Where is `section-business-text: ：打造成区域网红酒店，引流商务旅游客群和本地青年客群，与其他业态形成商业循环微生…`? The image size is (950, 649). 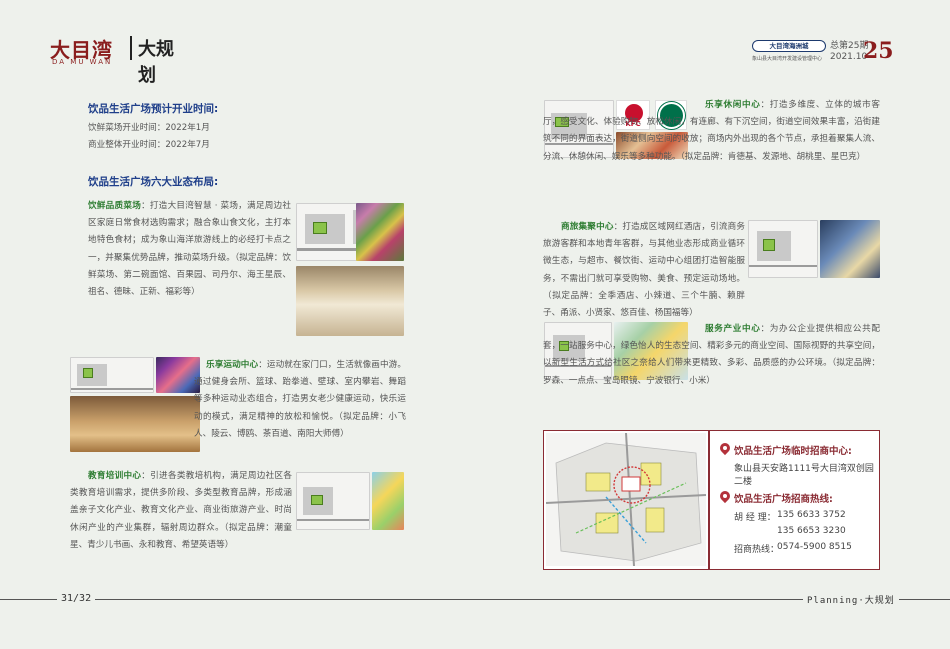 section-business-text: ：打造成区域网红酒店，引流商务旅游客群和本地青年客群，与其他业态形成商业循环微生… is located at coordinates (644, 270).